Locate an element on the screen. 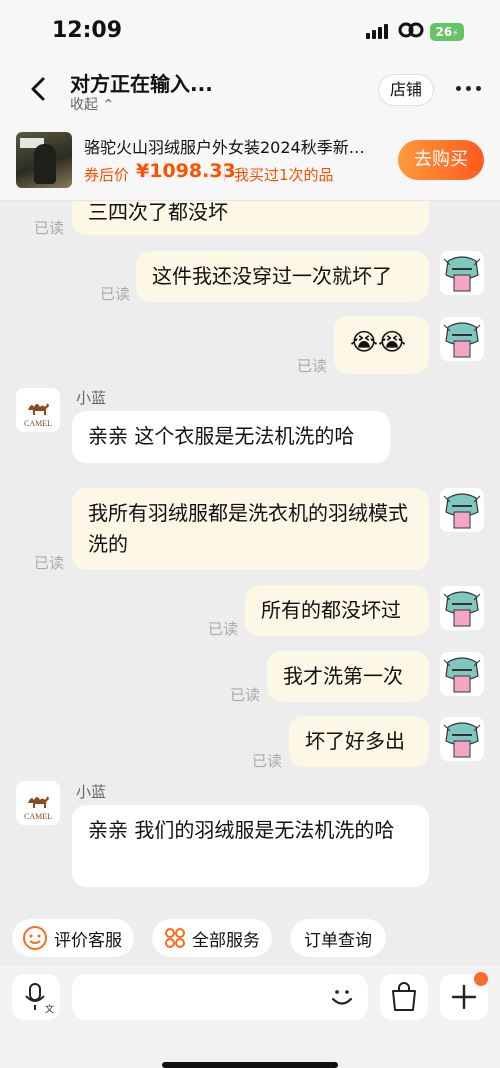 The height and width of the screenshot is (1068, 500). all-services-button: 全部服务 is located at coordinates (212, 938).